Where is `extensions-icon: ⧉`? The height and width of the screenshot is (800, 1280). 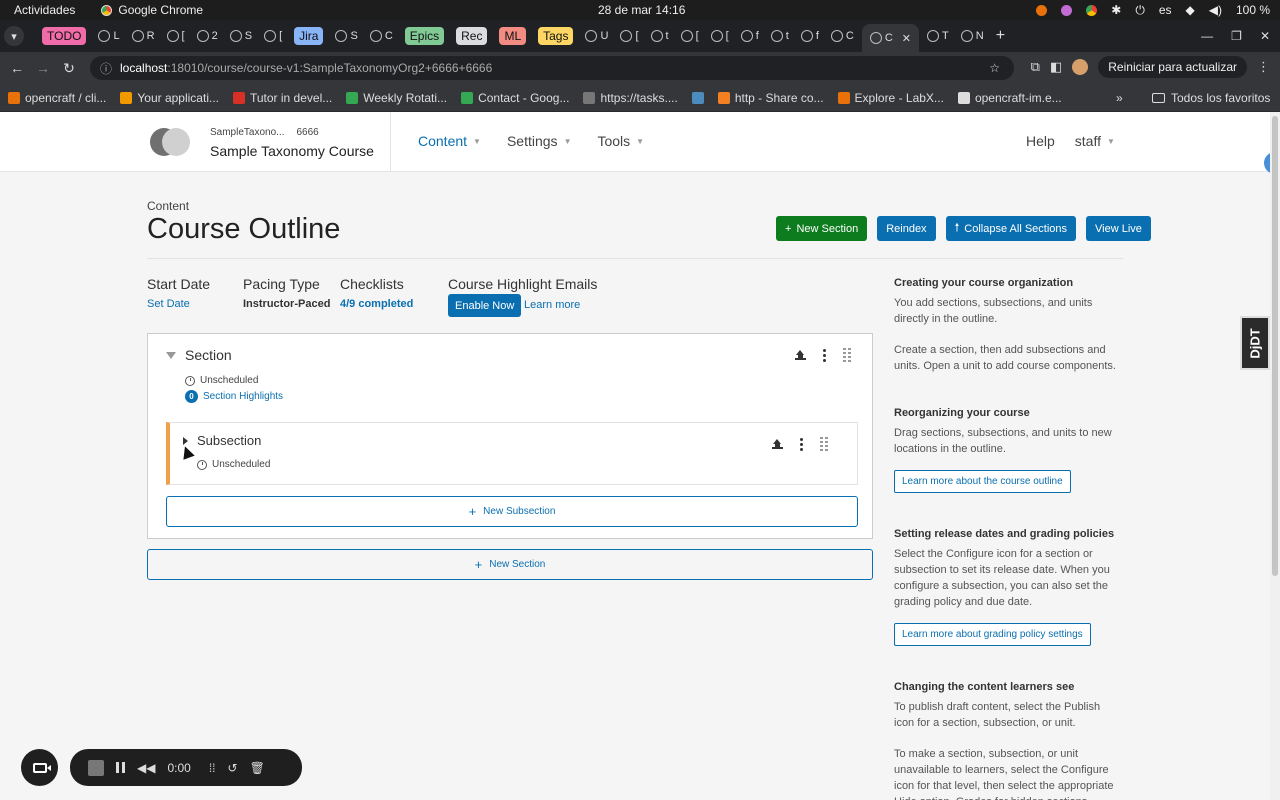
extensions-icon: ⧉ is located at coordinates (1035, 67).